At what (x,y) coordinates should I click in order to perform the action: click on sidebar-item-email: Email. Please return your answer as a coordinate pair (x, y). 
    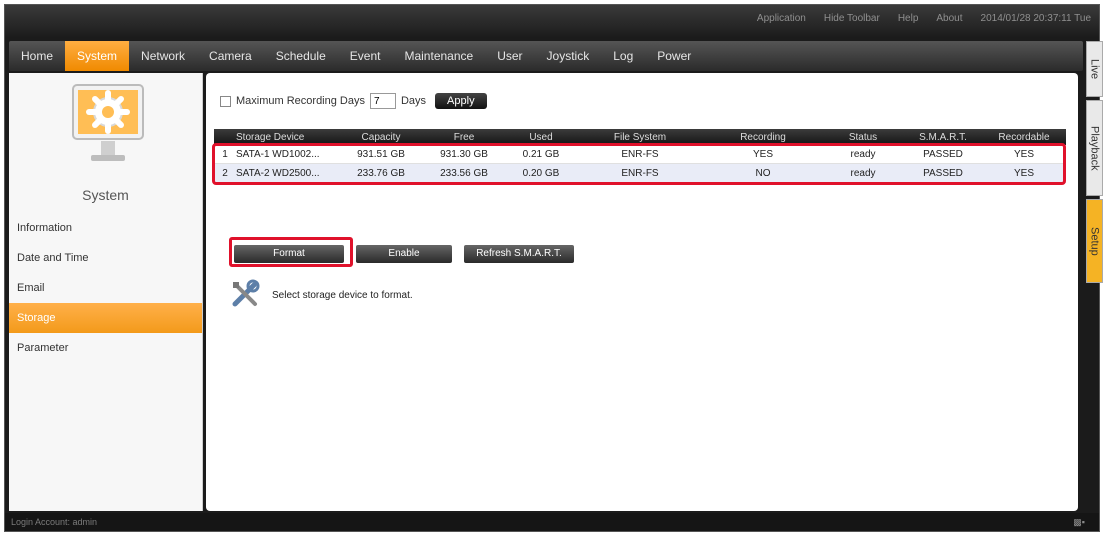
    Looking at the image, I should click on (105, 288).